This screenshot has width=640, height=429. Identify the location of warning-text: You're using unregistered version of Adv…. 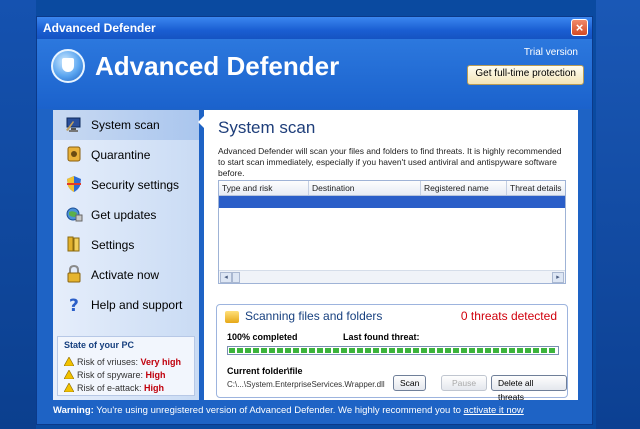
(278, 410).